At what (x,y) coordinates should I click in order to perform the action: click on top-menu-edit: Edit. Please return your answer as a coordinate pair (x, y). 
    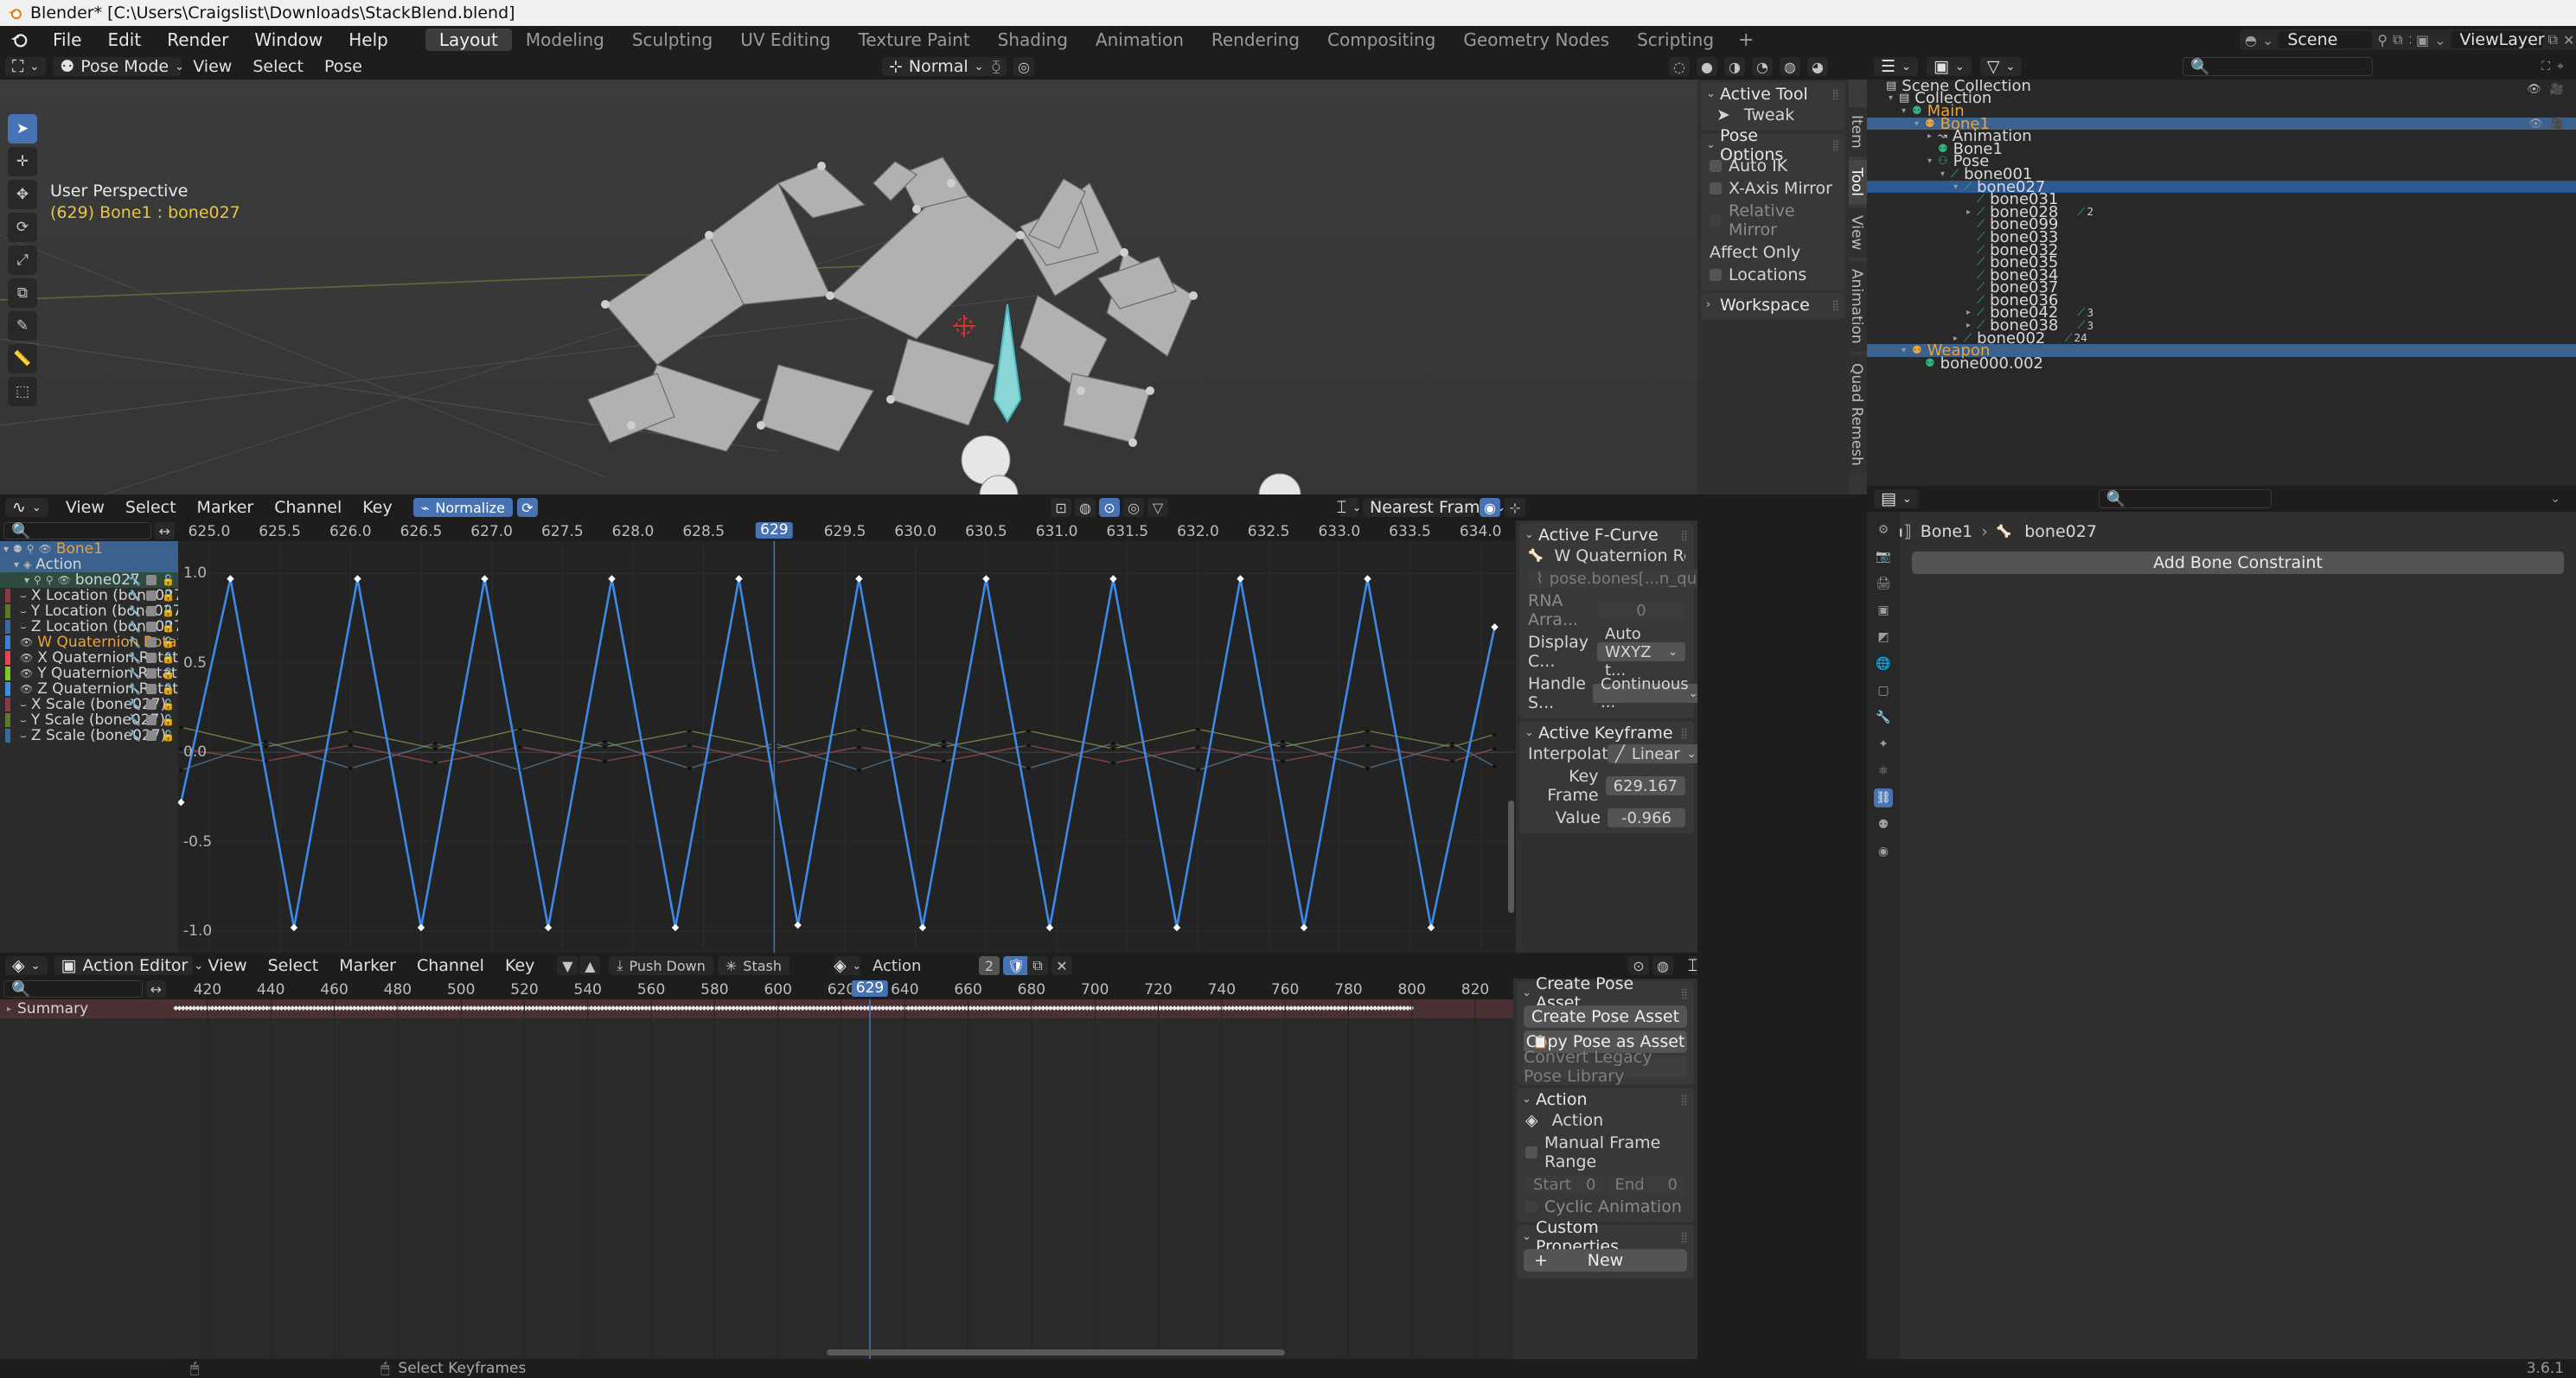
    Looking at the image, I should click on (124, 40).